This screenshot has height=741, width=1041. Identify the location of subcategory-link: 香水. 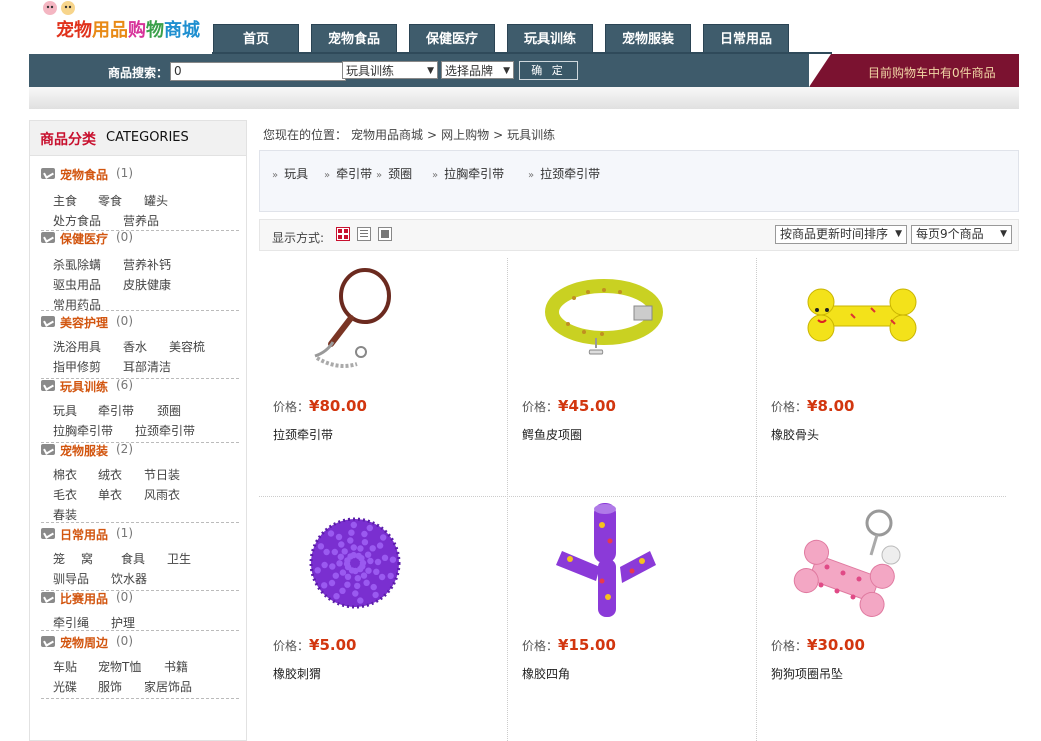
(135, 346).